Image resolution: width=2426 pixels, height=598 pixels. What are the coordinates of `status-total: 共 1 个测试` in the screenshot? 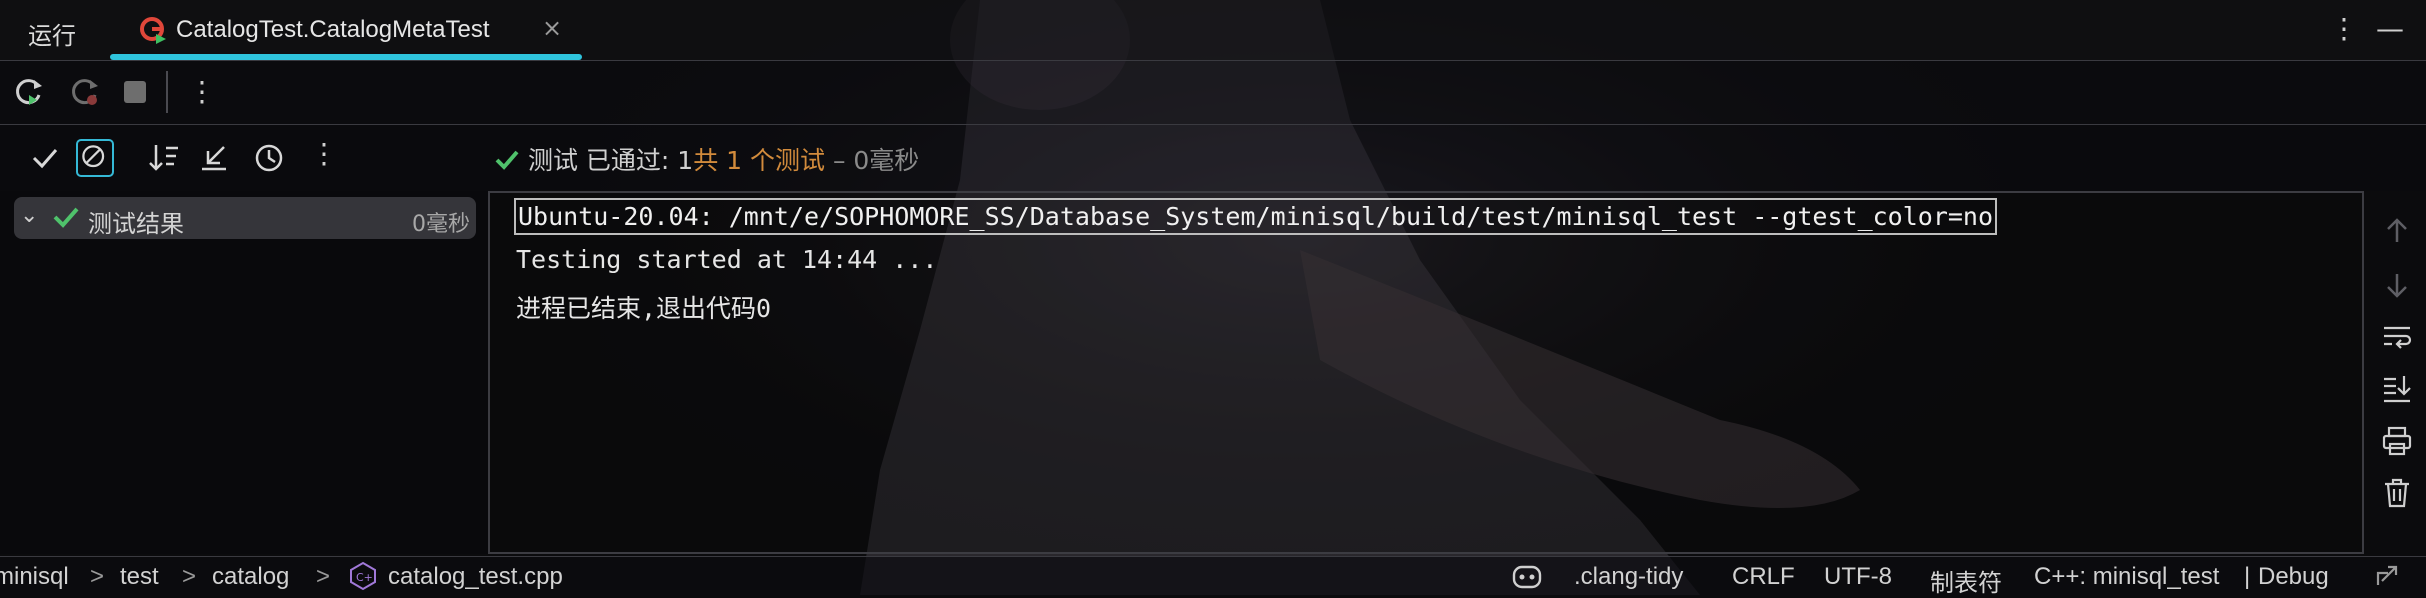 It's located at (759, 160).